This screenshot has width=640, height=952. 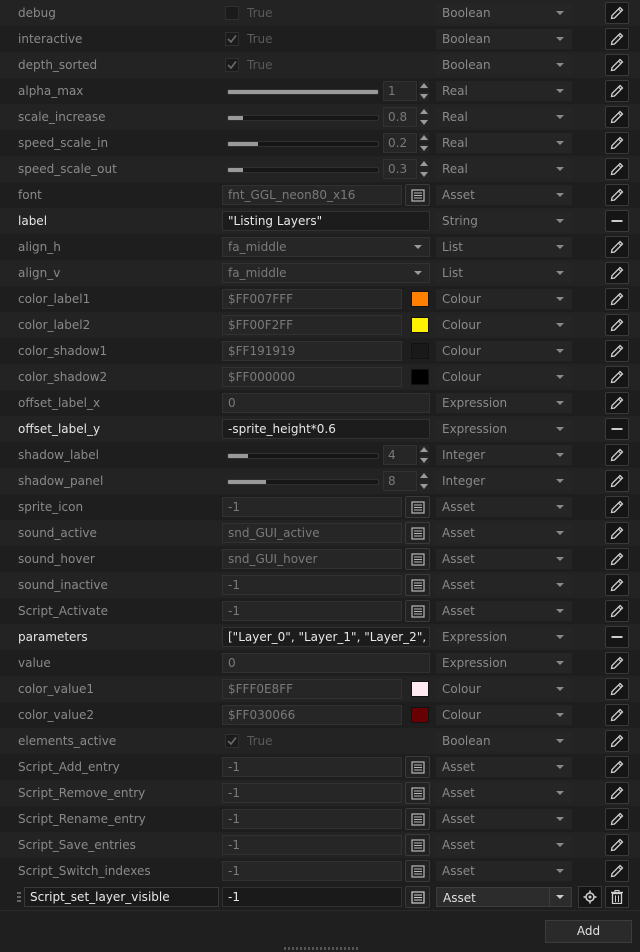 What do you see at coordinates (504, 247) in the screenshot?
I see `variable-type-dropdown: List` at bounding box center [504, 247].